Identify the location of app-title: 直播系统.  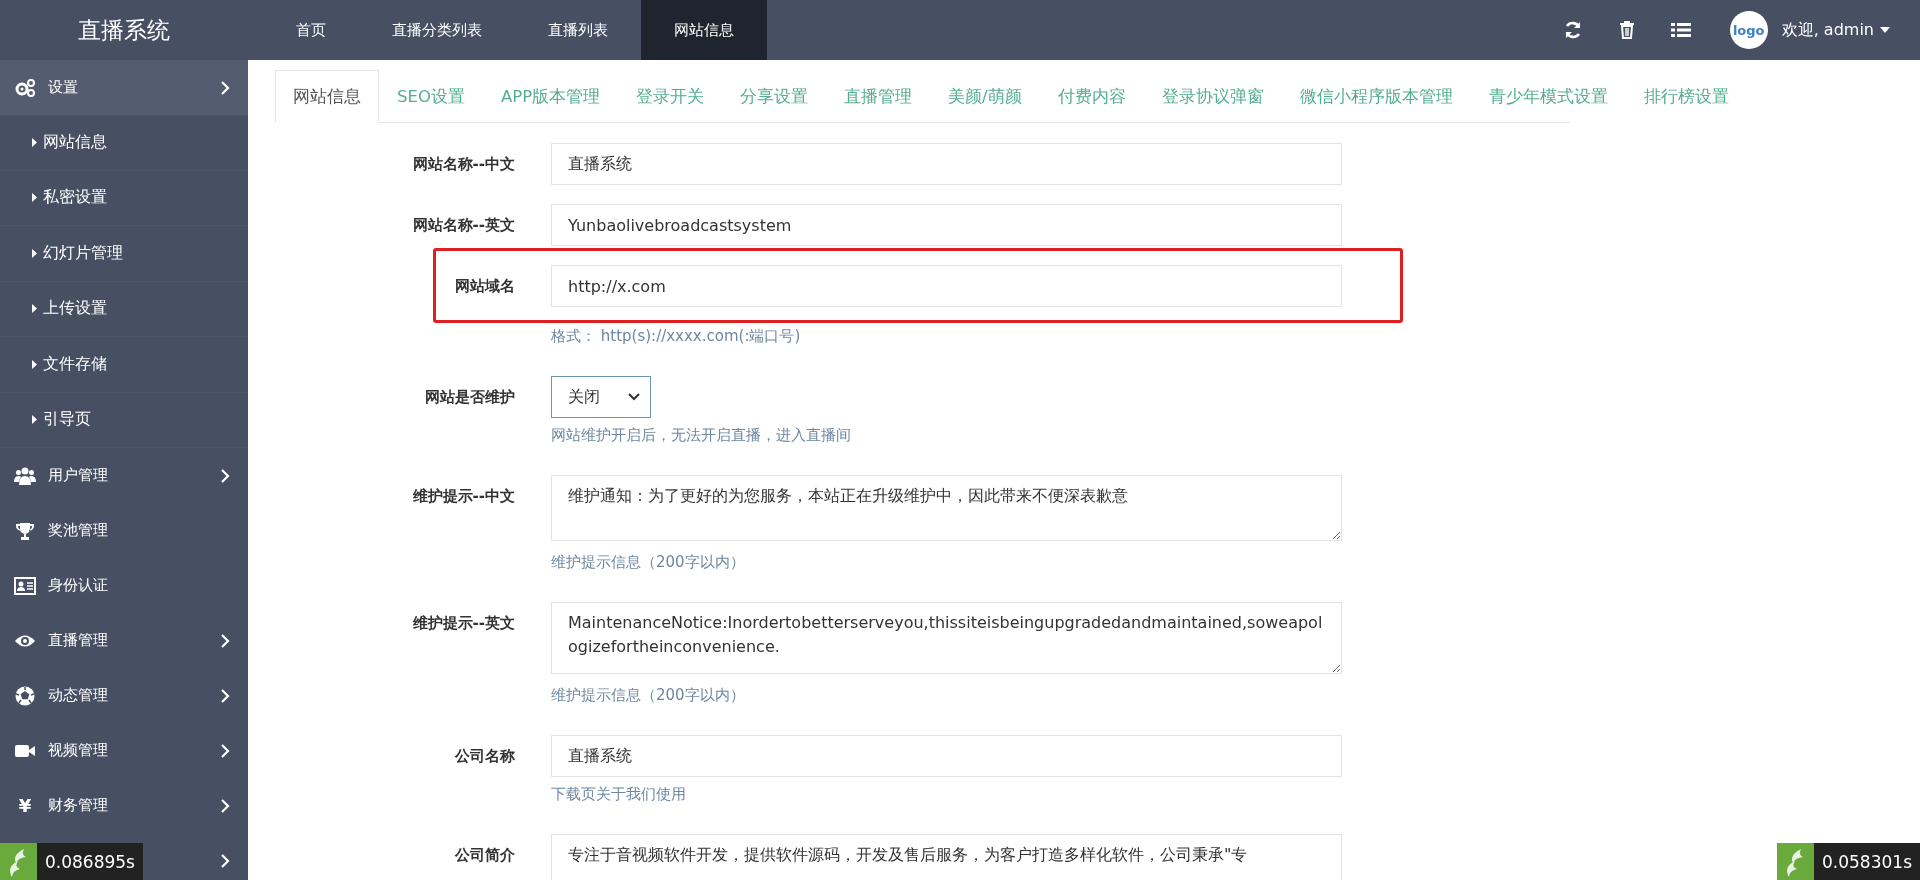
(124, 30).